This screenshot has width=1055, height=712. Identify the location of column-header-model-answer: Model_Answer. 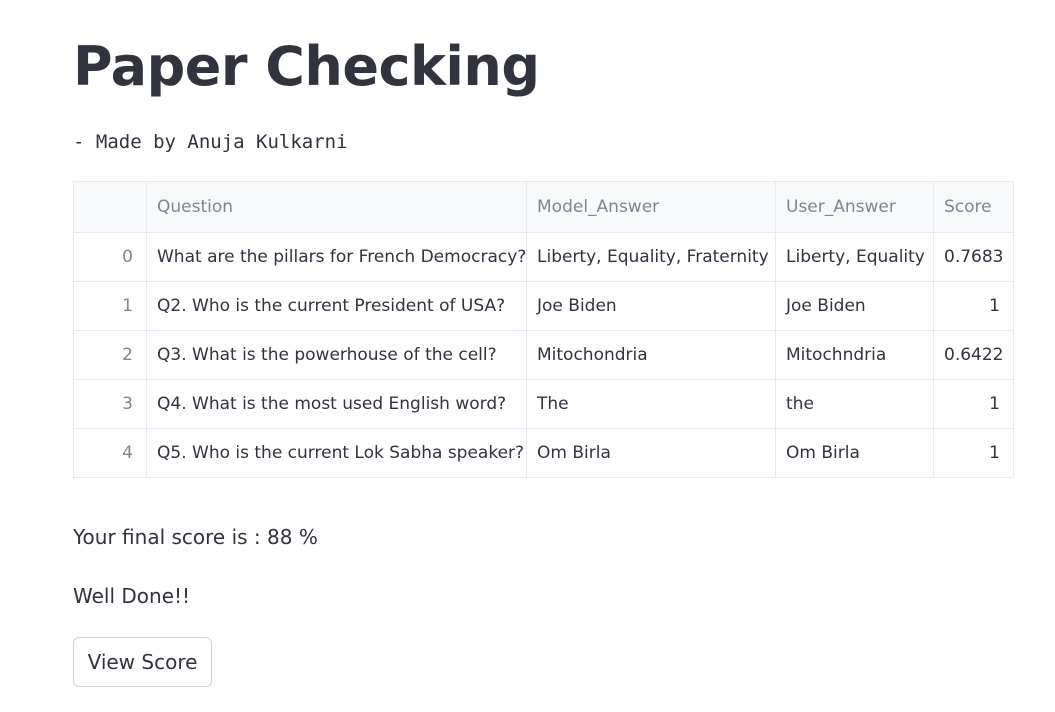
(651, 207).